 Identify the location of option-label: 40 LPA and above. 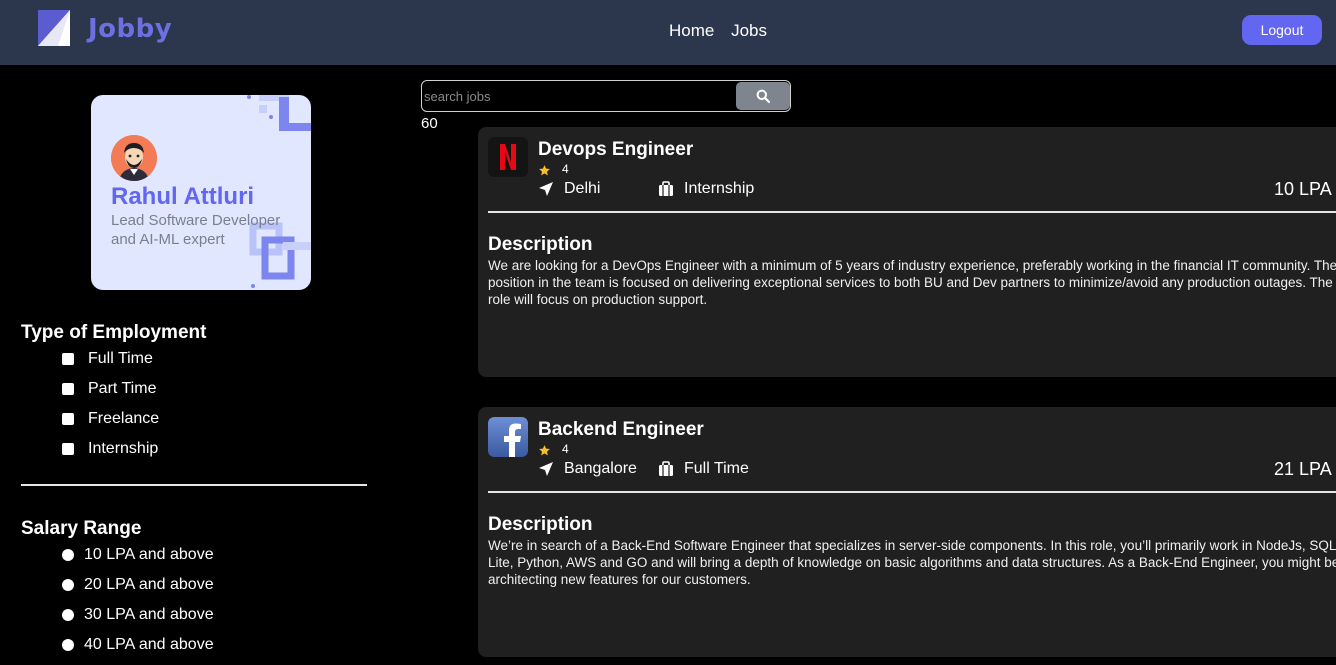
(149, 645).